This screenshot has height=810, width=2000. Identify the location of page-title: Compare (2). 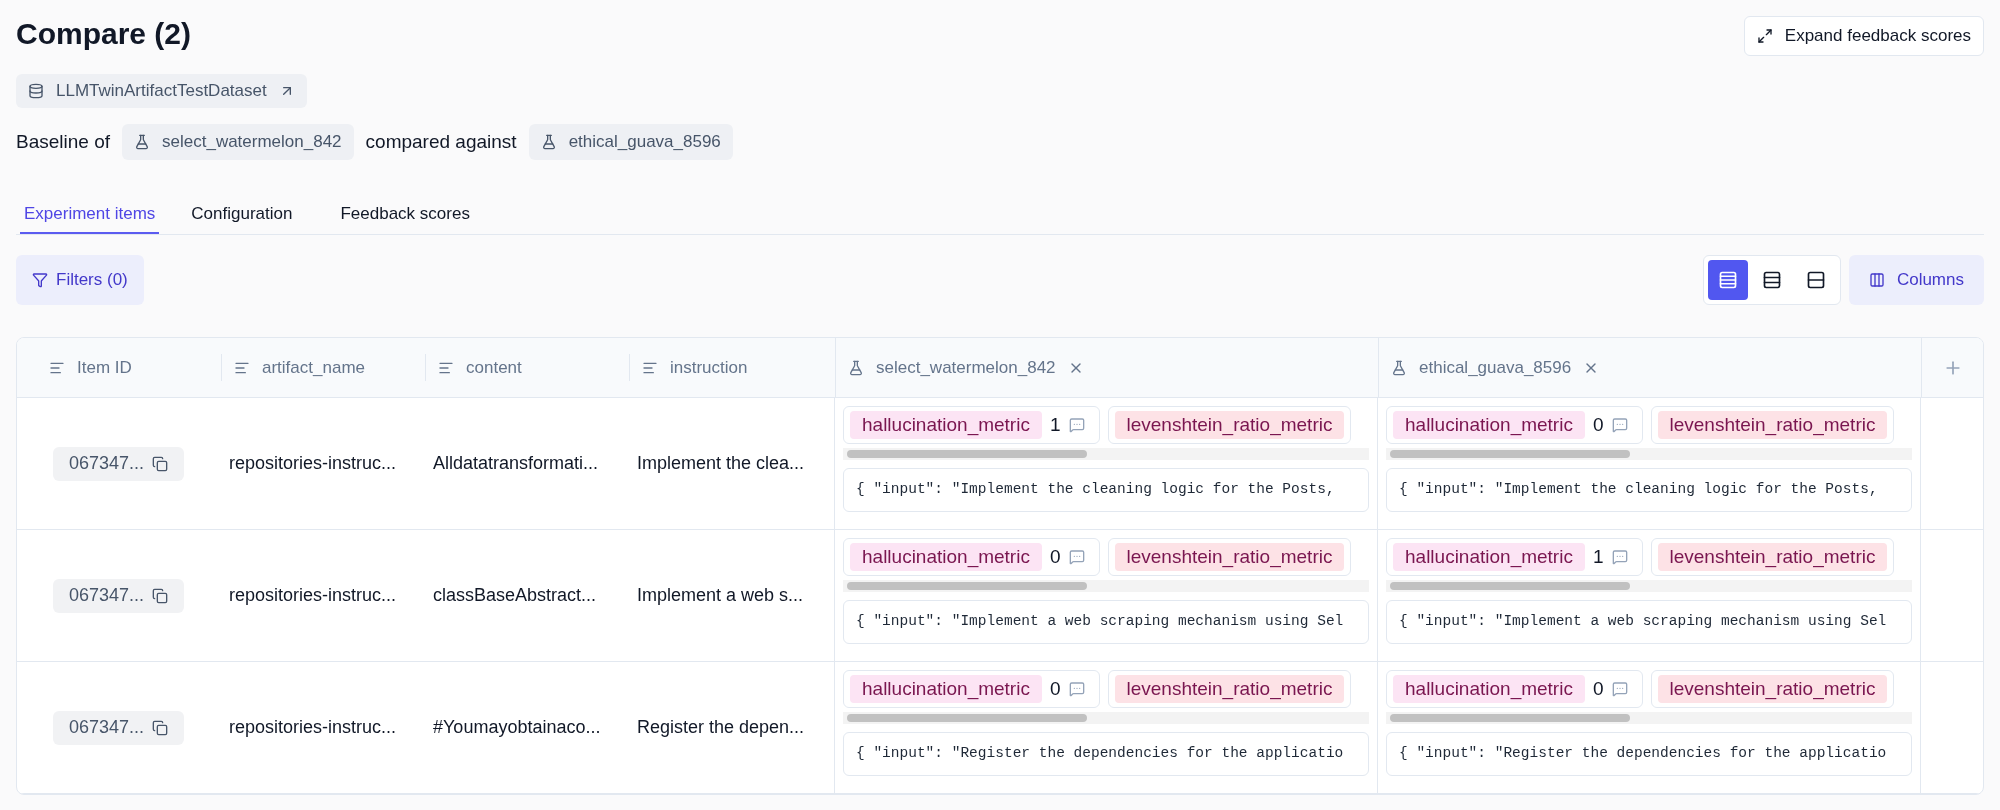
(104, 34).